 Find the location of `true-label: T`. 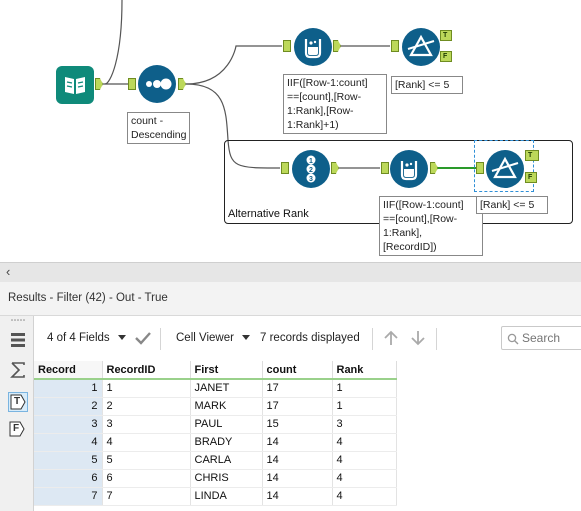

true-label: T is located at coordinates (17, 401).